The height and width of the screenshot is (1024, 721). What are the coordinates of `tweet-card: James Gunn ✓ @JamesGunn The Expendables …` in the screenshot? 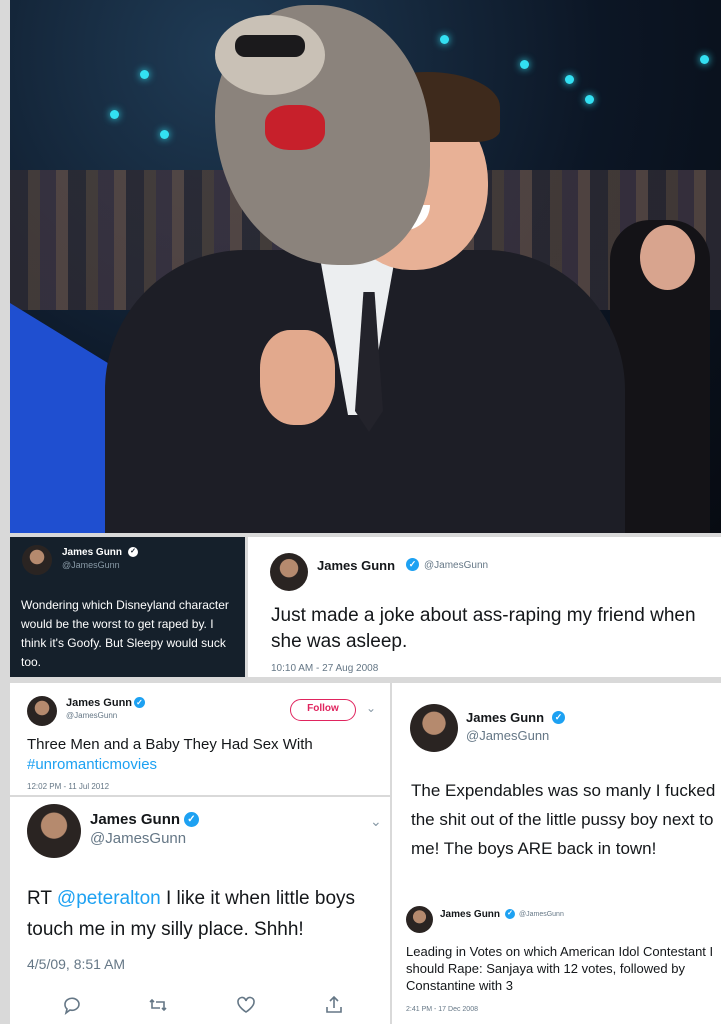 It's located at (556, 788).